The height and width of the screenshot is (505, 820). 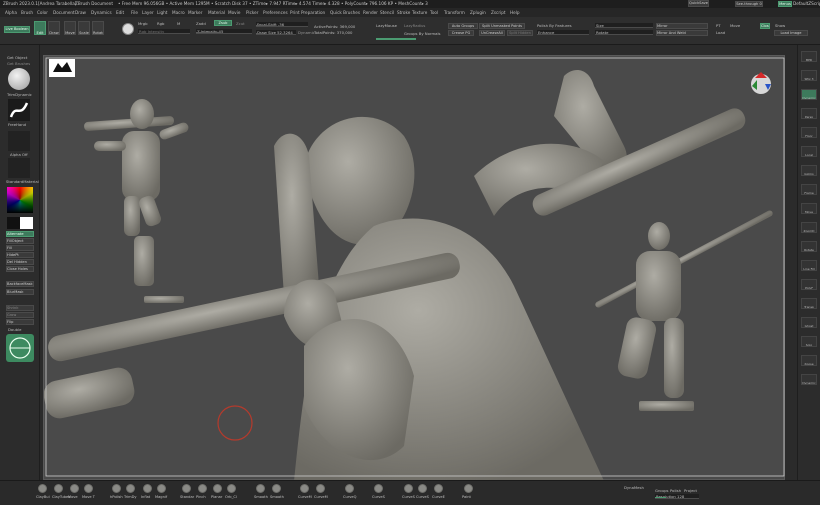 What do you see at coordinates (809, 284) in the screenshot?
I see `right-button-polyf: PolyF` at bounding box center [809, 284].